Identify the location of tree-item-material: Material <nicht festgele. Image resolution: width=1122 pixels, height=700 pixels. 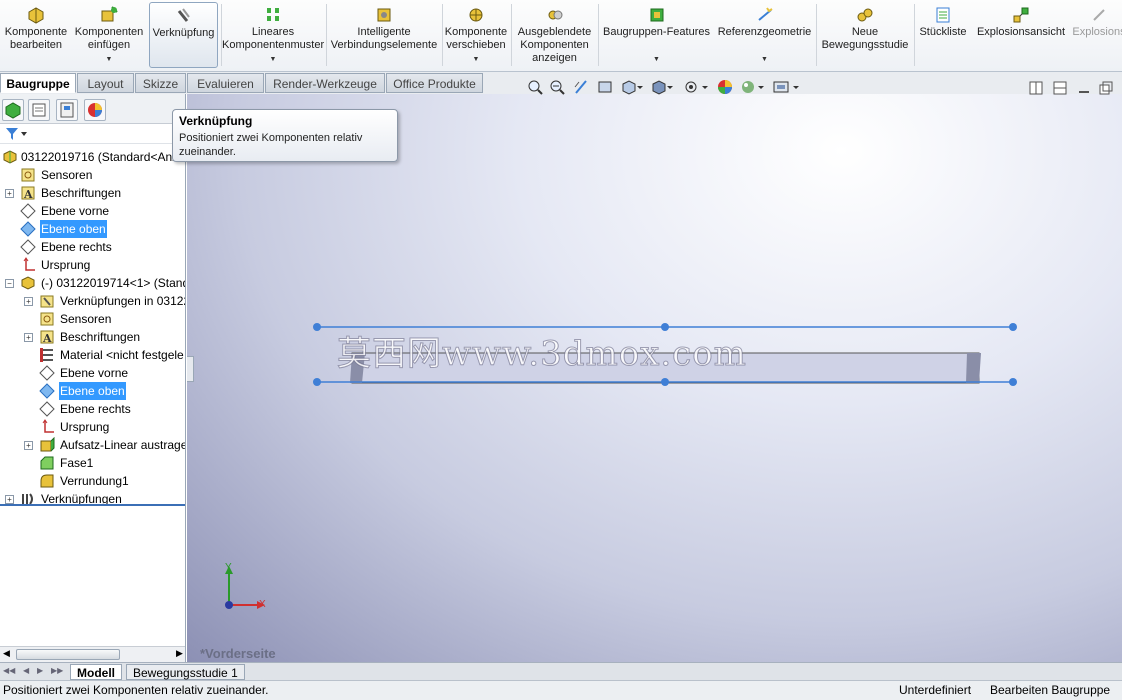
(92, 355).